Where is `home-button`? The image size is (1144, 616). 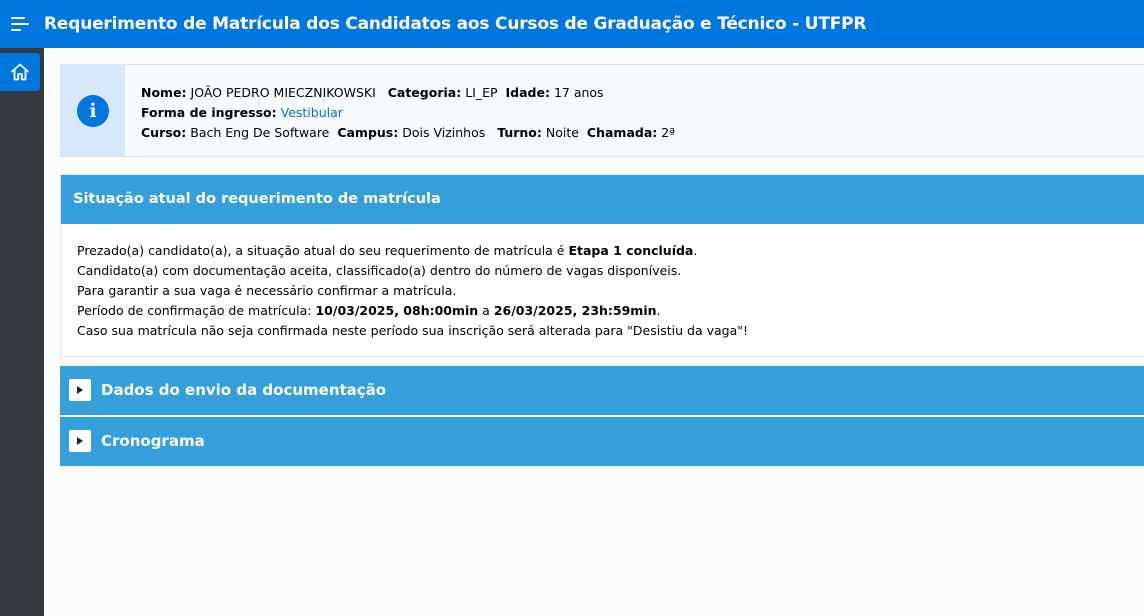 home-button is located at coordinates (20, 72).